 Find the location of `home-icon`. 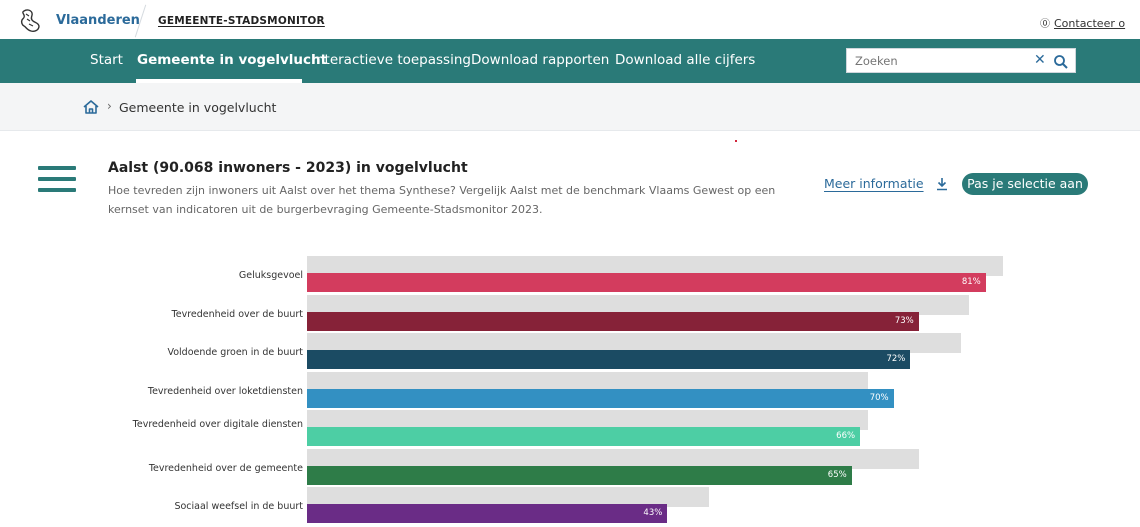

home-icon is located at coordinates (91, 107).